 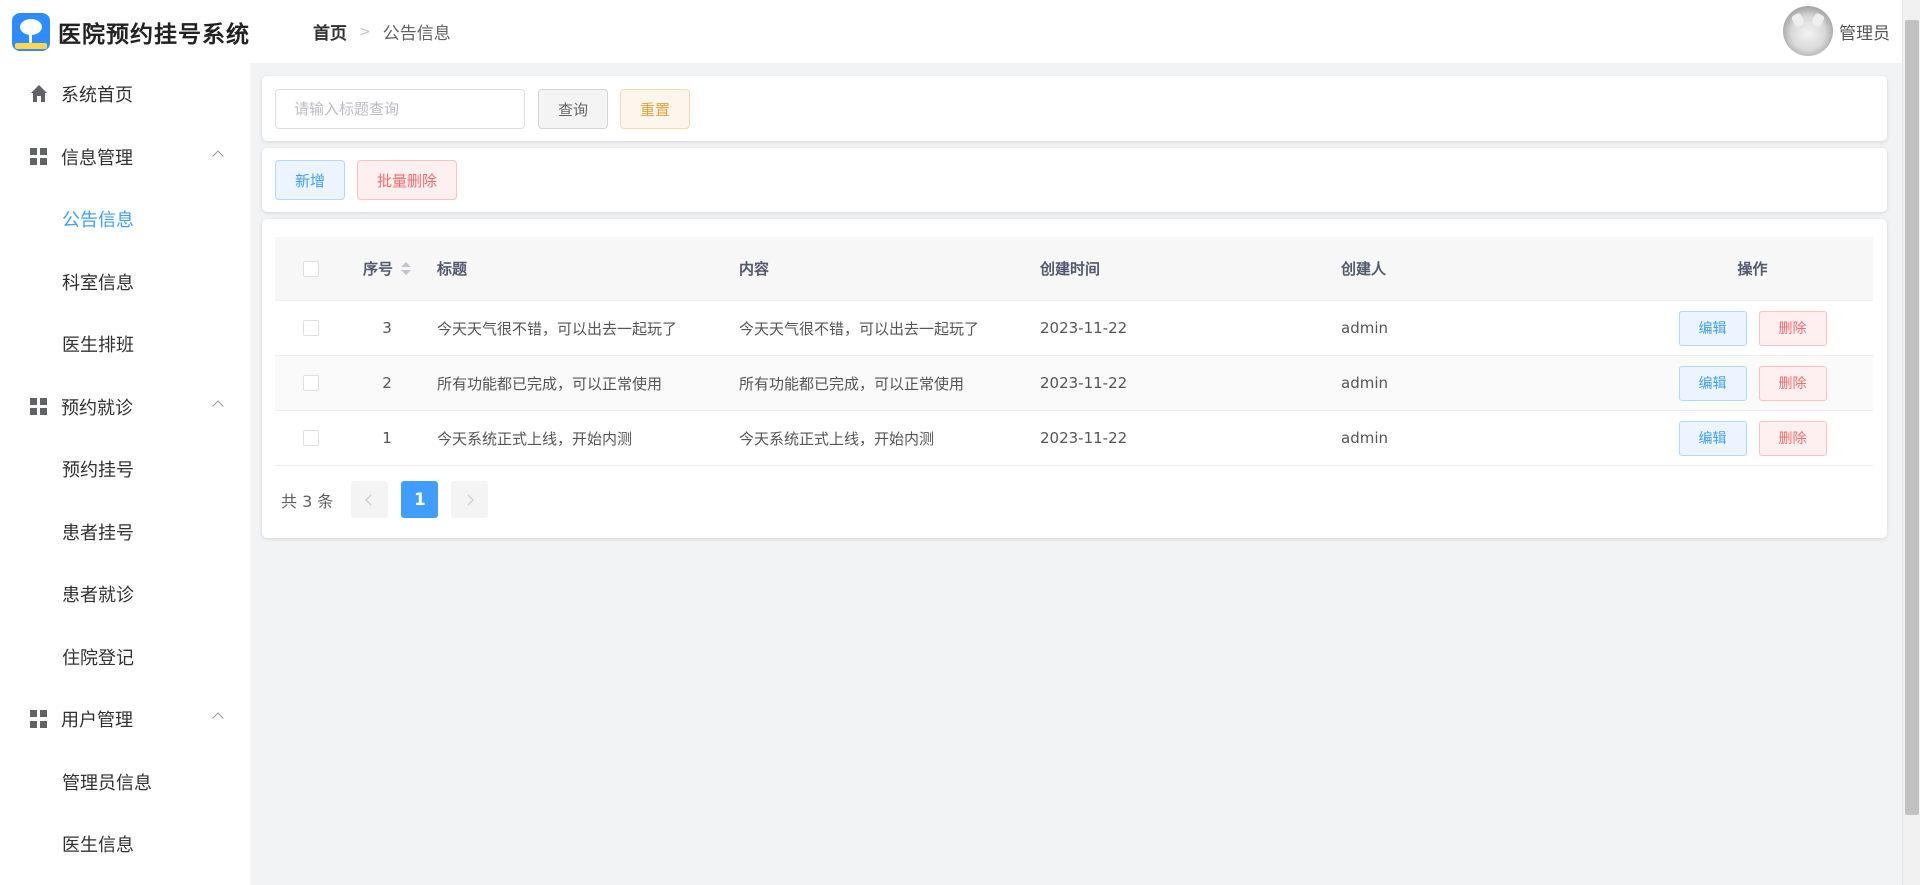 I want to click on sidebar-item-hospitalization: 住院登记, so click(x=125, y=657).